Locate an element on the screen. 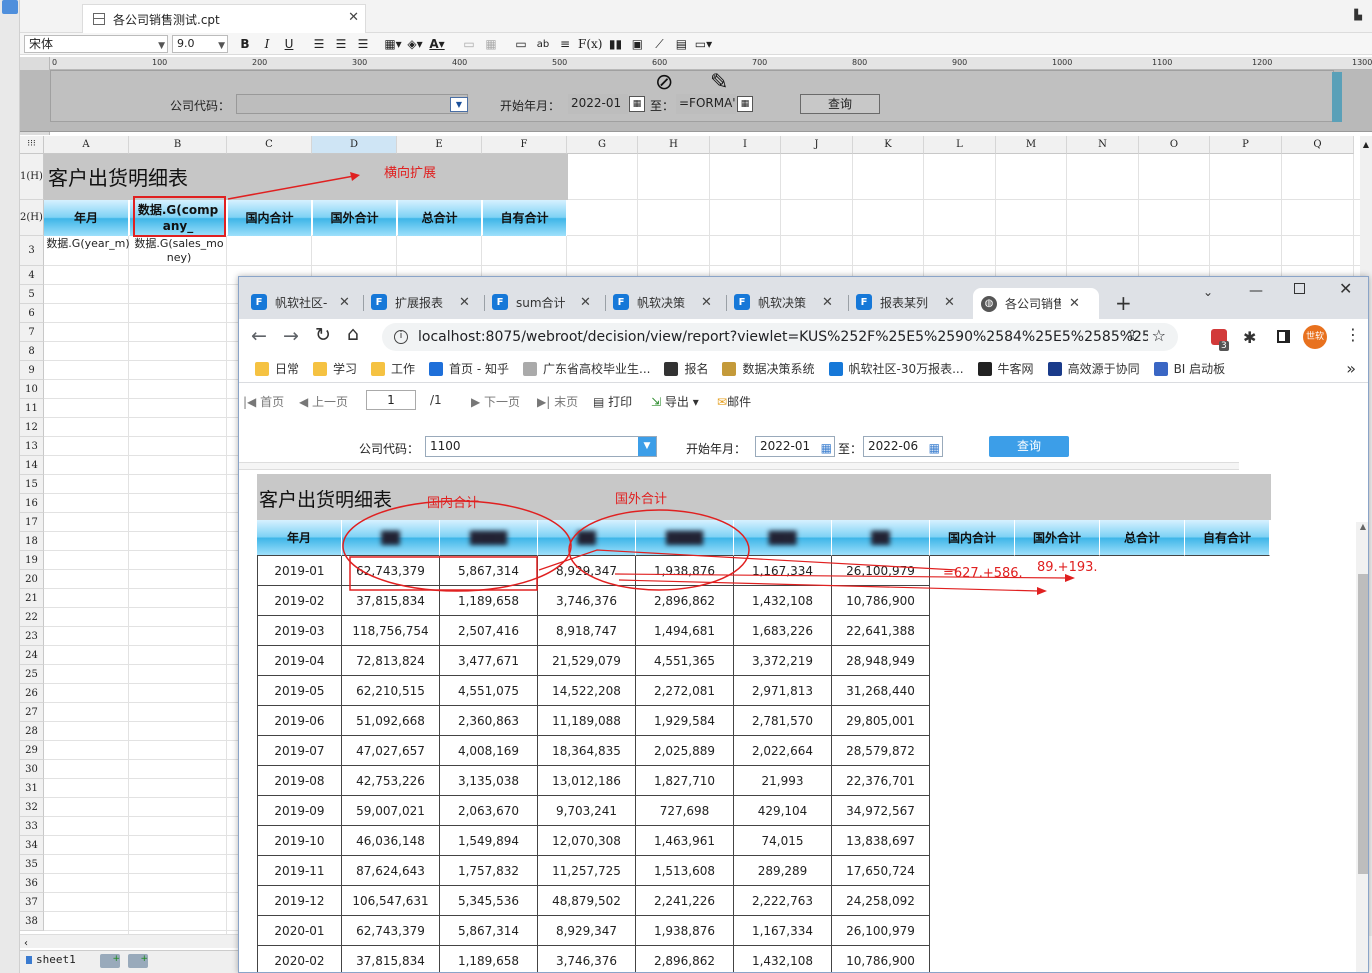 The height and width of the screenshot is (973, 1372). page-number-input: 1 is located at coordinates (391, 400).